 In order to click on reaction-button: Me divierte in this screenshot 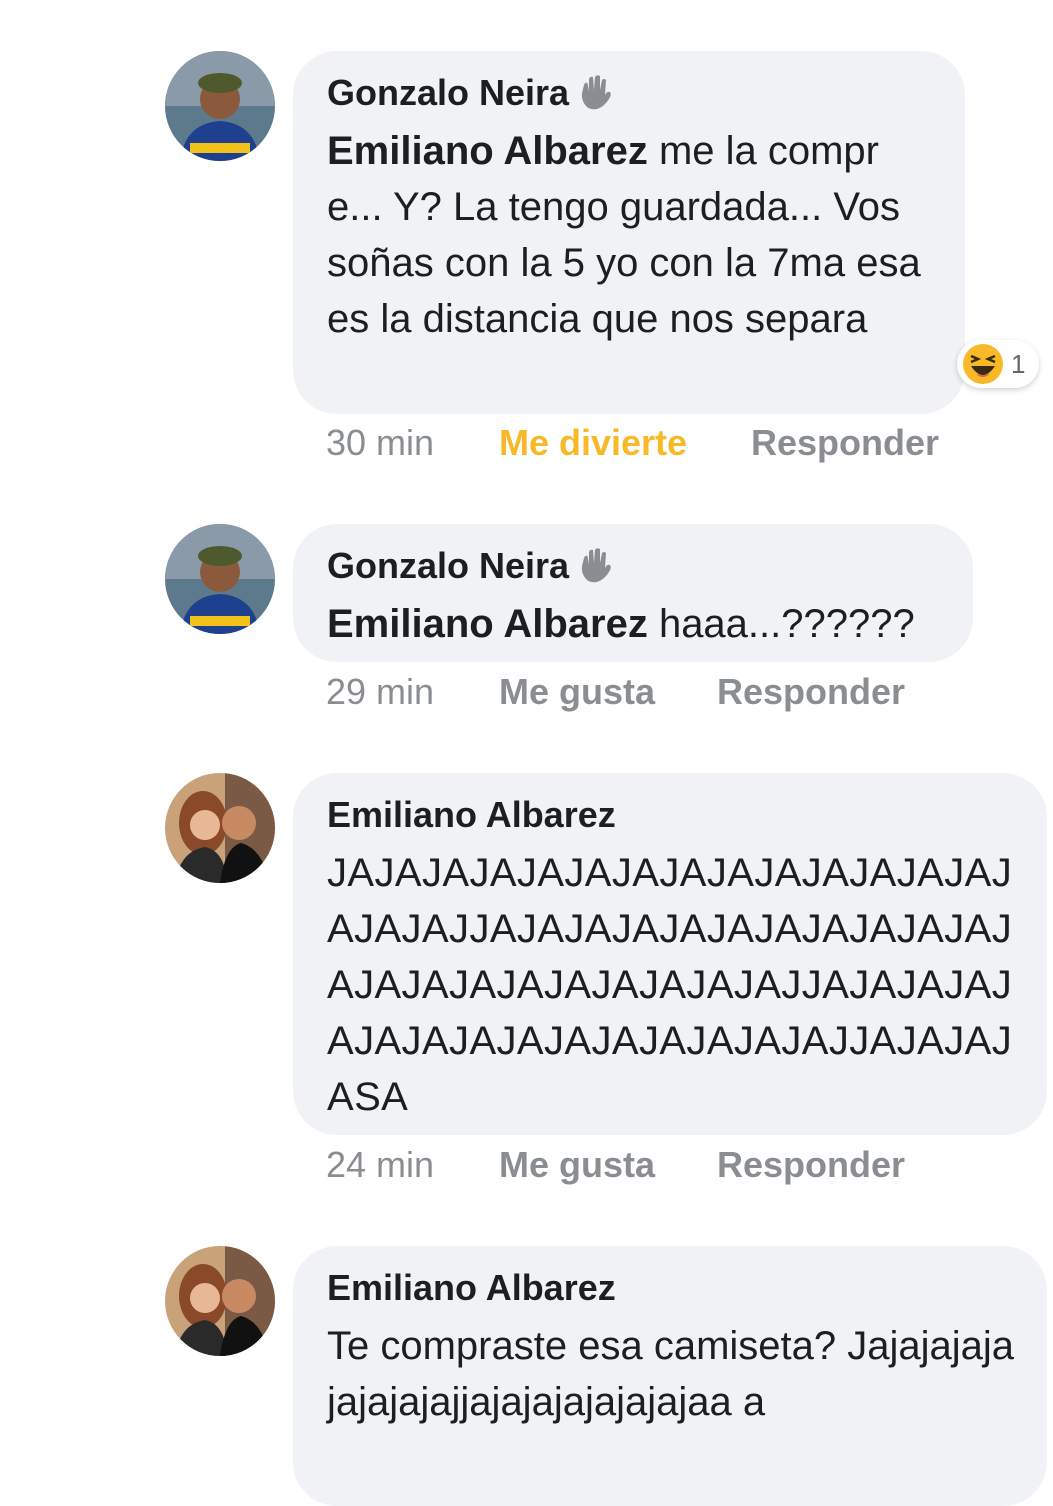, I will do `click(593, 443)`.